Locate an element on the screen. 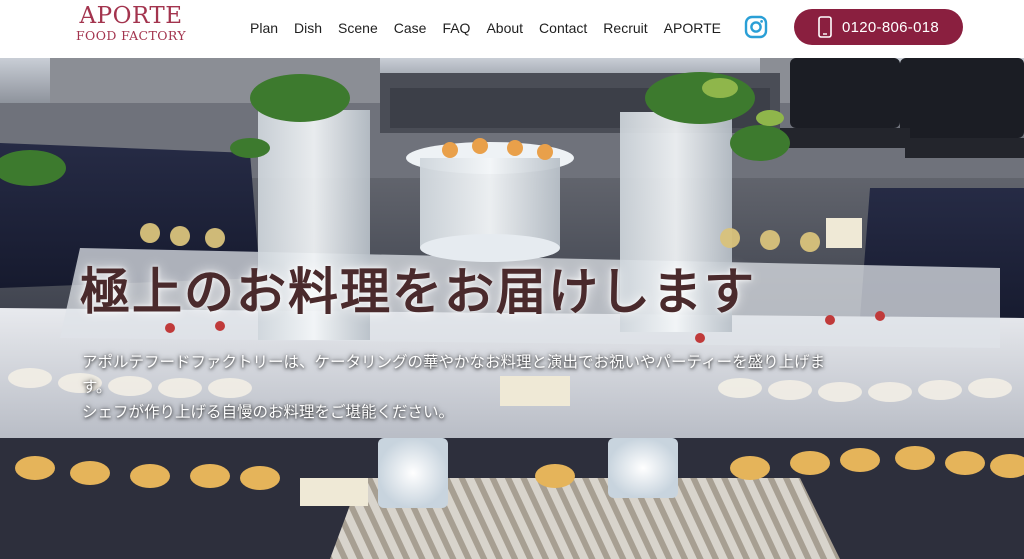  nav-item-aporte: APORTE is located at coordinates (692, 28).